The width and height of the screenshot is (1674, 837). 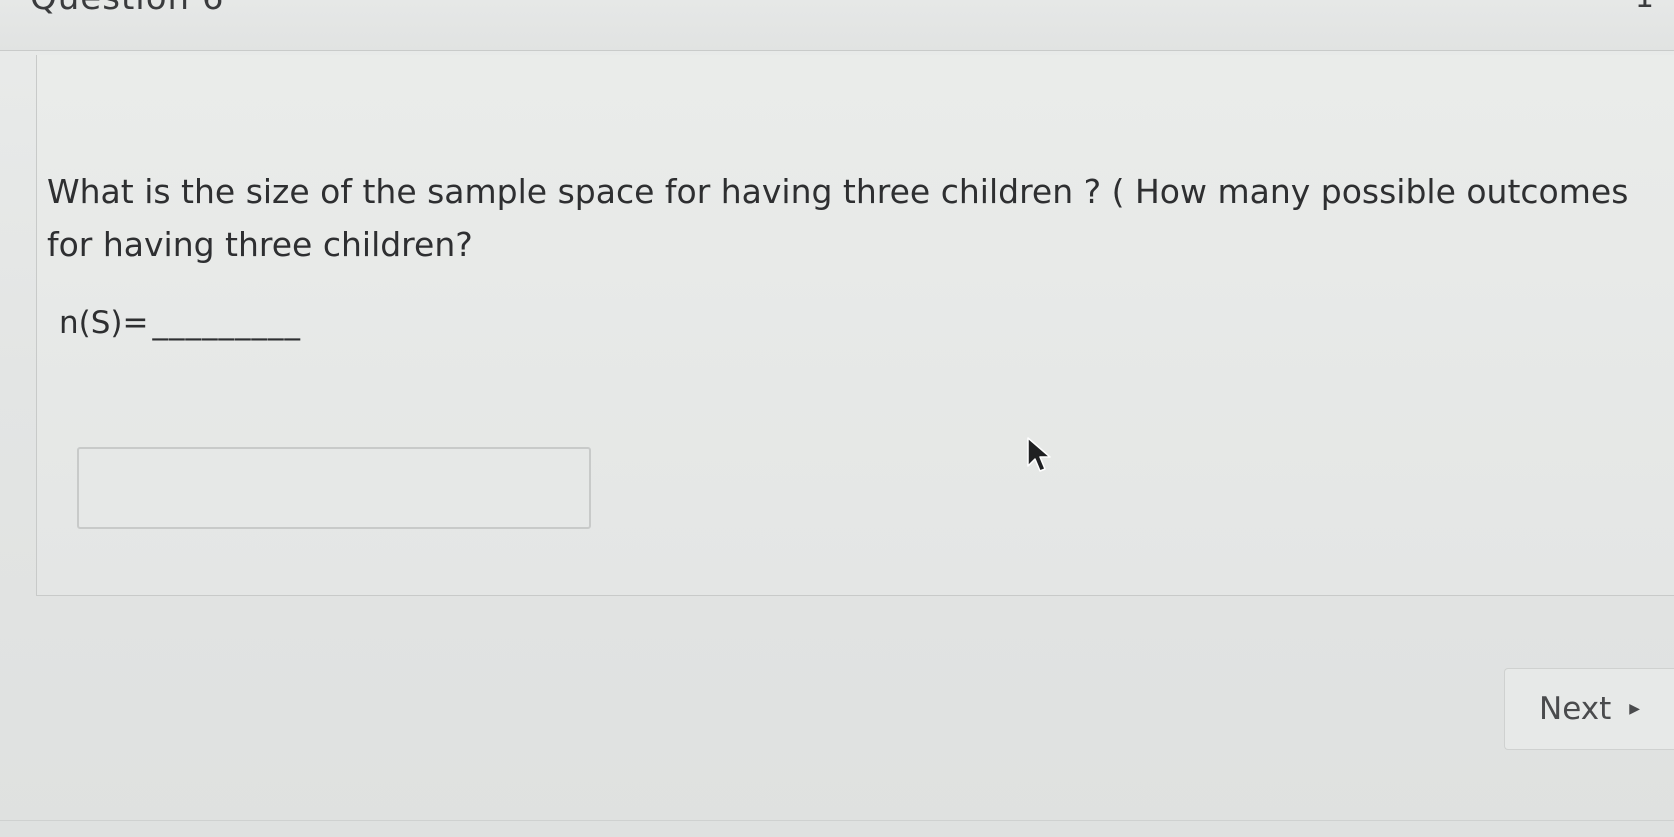 I want to click on triangle-right-icon: ▶, so click(x=1634, y=709).